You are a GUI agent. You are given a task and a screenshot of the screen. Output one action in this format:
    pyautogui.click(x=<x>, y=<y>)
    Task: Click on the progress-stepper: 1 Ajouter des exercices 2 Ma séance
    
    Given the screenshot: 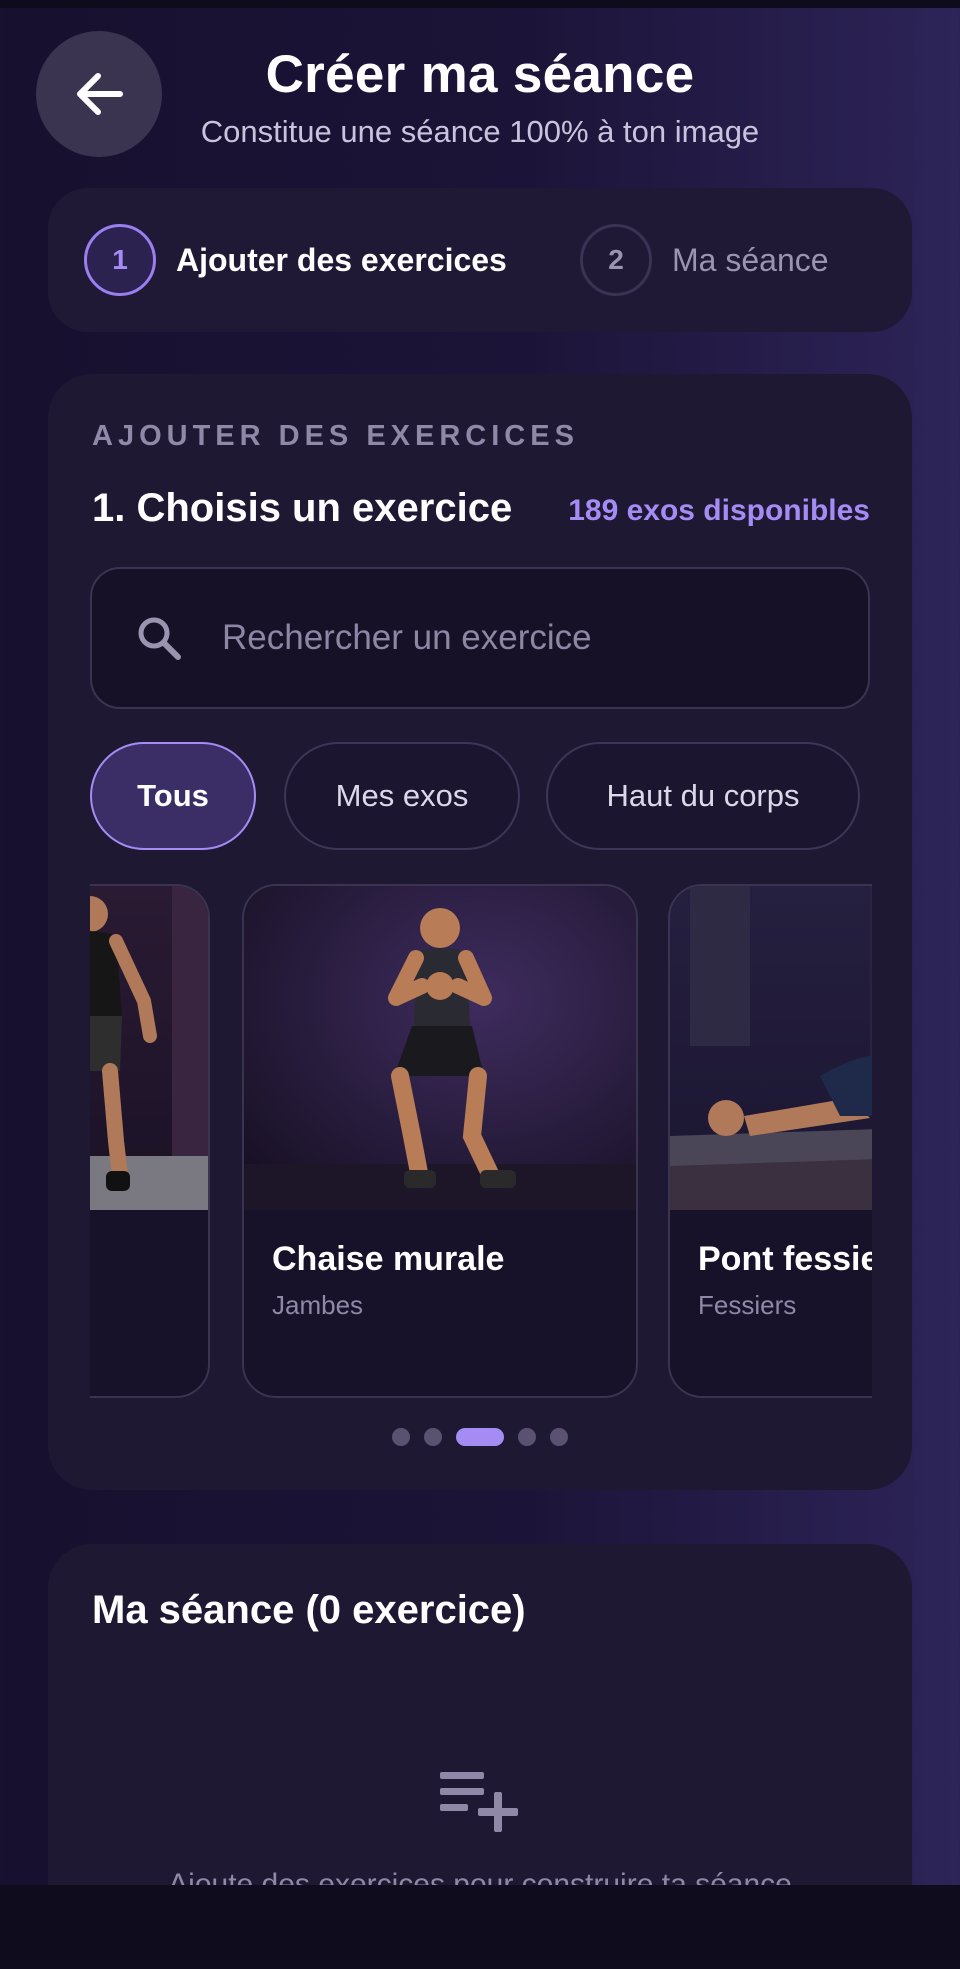 What is the action you would take?
    pyautogui.click(x=480, y=260)
    